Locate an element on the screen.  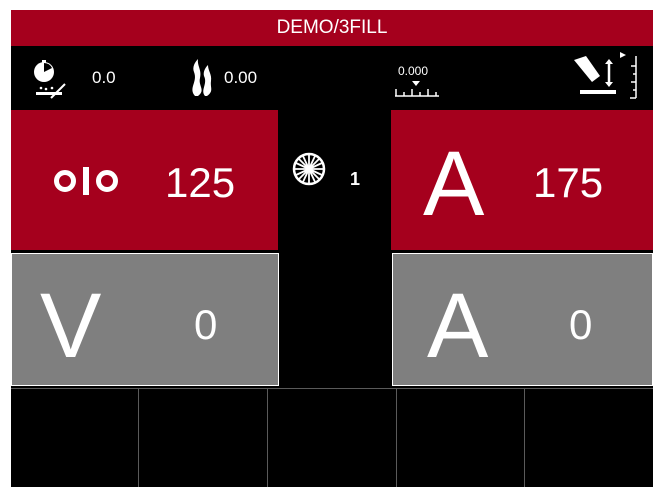
scale-ruler-icon is located at coordinates (417, 89).